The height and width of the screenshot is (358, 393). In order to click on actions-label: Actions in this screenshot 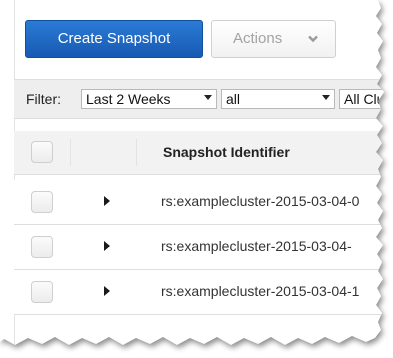, I will do `click(258, 38)`.